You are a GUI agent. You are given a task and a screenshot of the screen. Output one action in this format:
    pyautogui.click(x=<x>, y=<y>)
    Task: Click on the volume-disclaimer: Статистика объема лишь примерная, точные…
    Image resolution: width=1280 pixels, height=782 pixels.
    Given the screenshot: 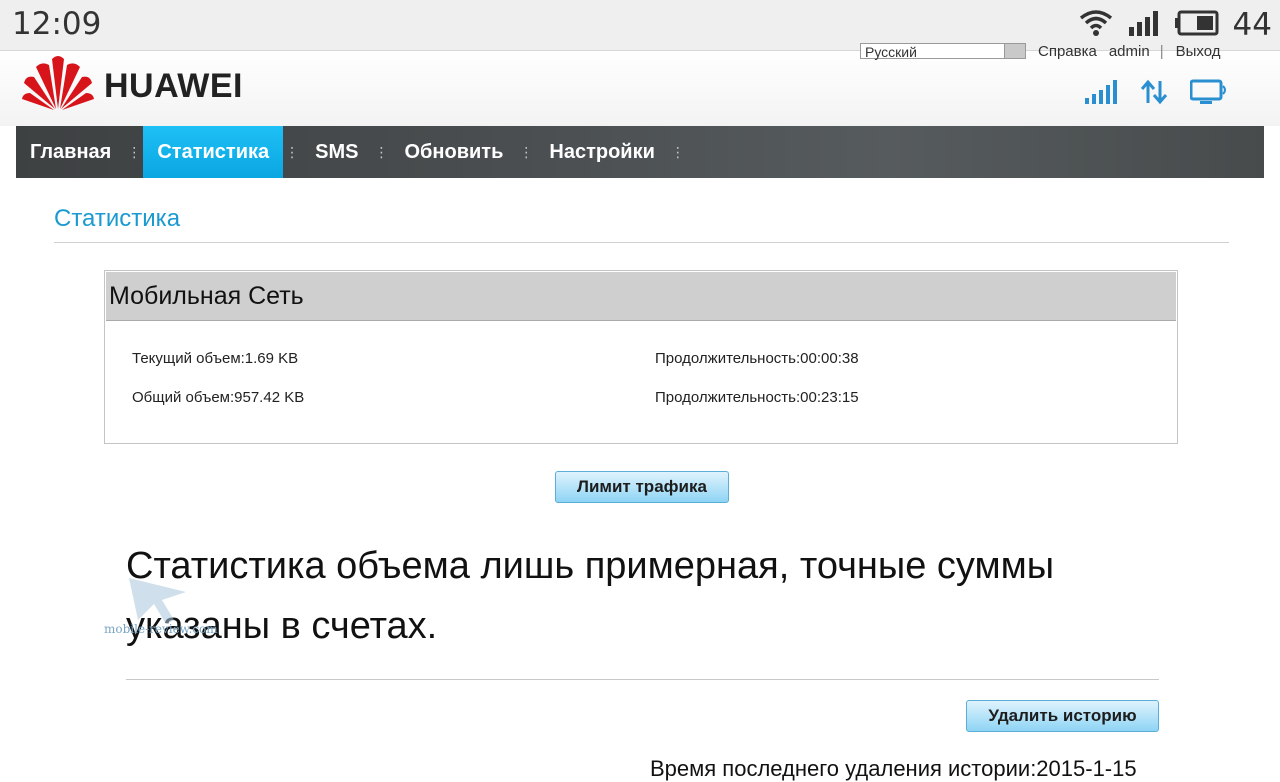 What is the action you would take?
    pyautogui.click(x=590, y=596)
    